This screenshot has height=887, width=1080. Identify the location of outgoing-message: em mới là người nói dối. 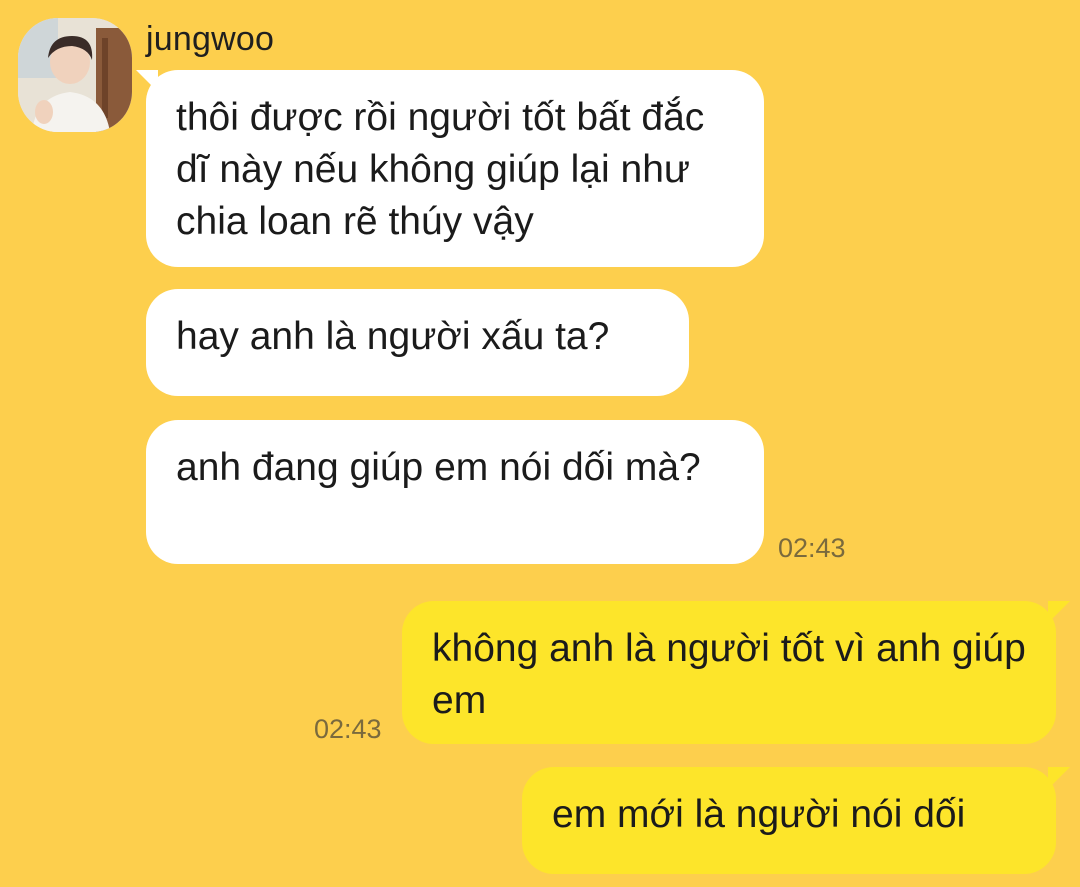
(789, 820).